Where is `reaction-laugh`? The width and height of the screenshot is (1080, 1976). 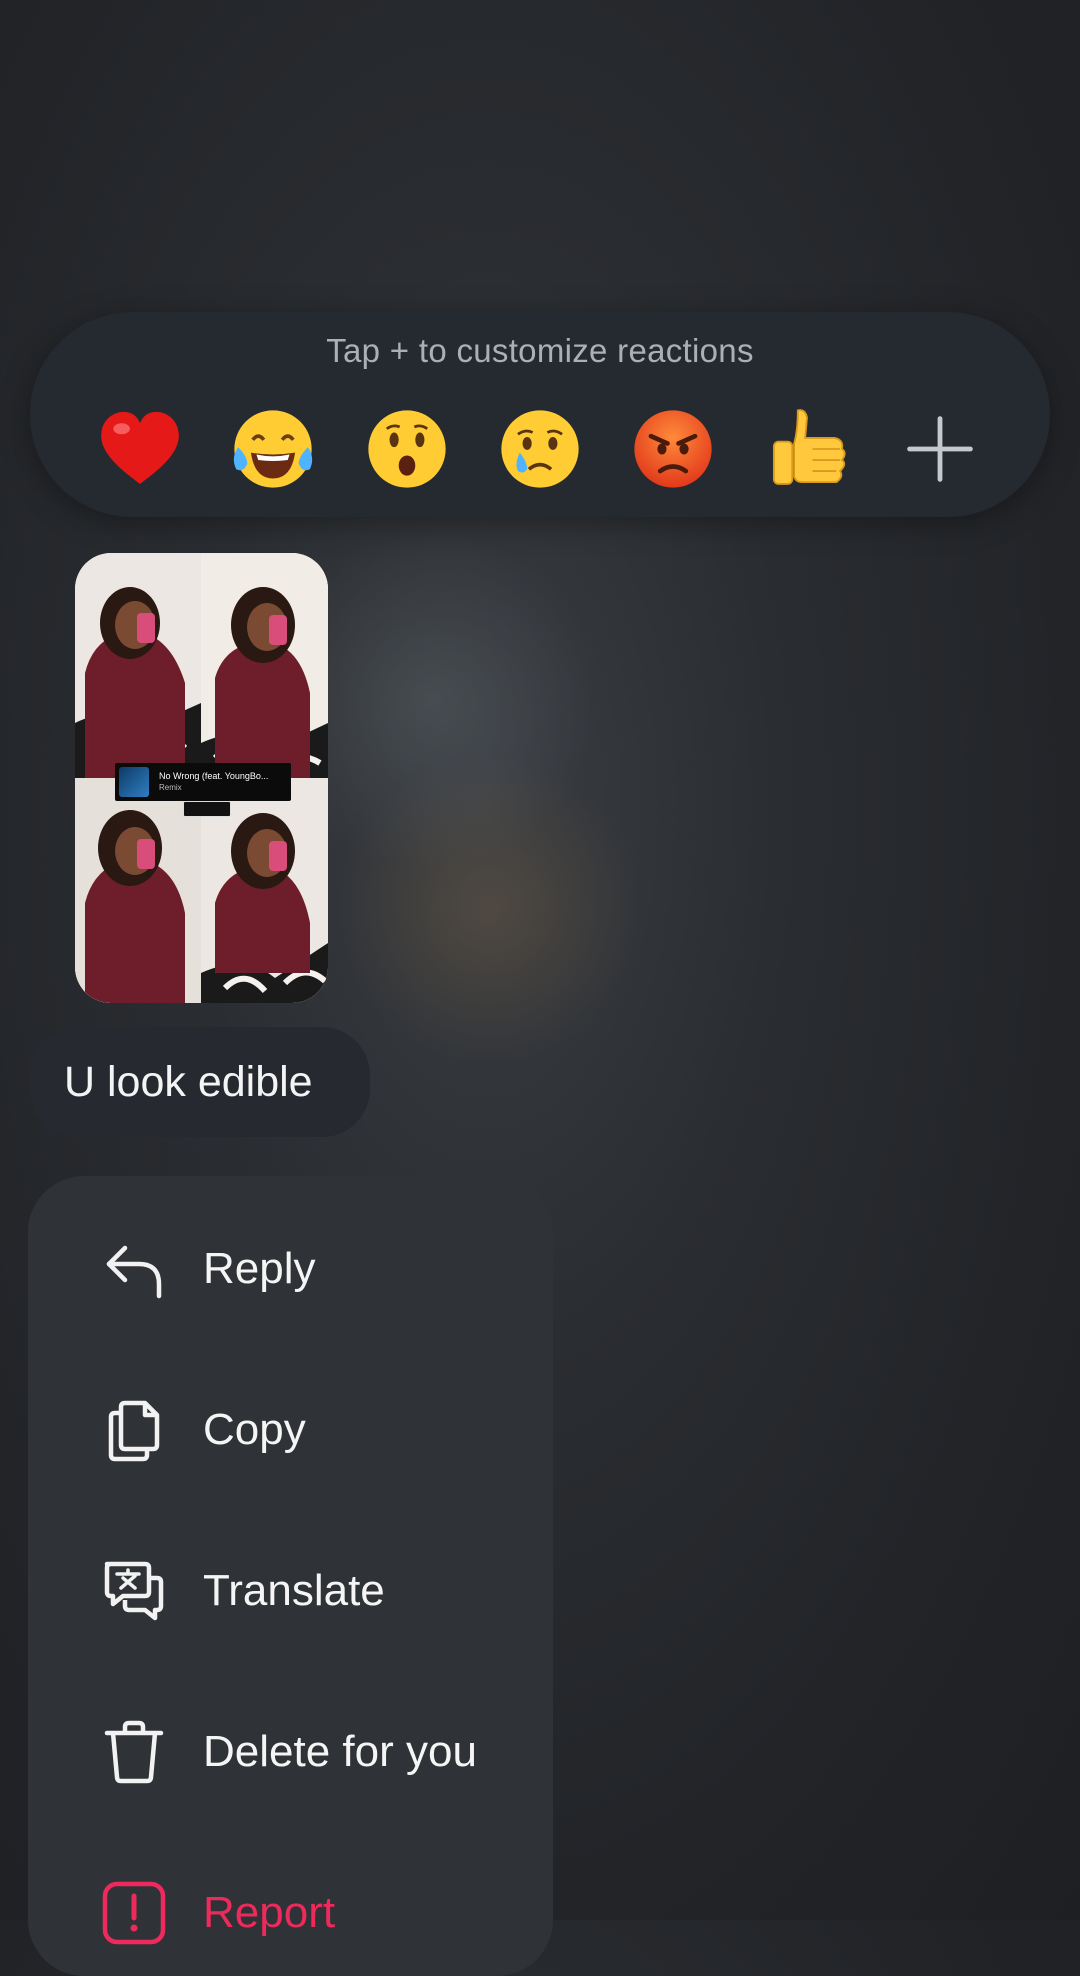 reaction-laugh is located at coordinates (273, 449).